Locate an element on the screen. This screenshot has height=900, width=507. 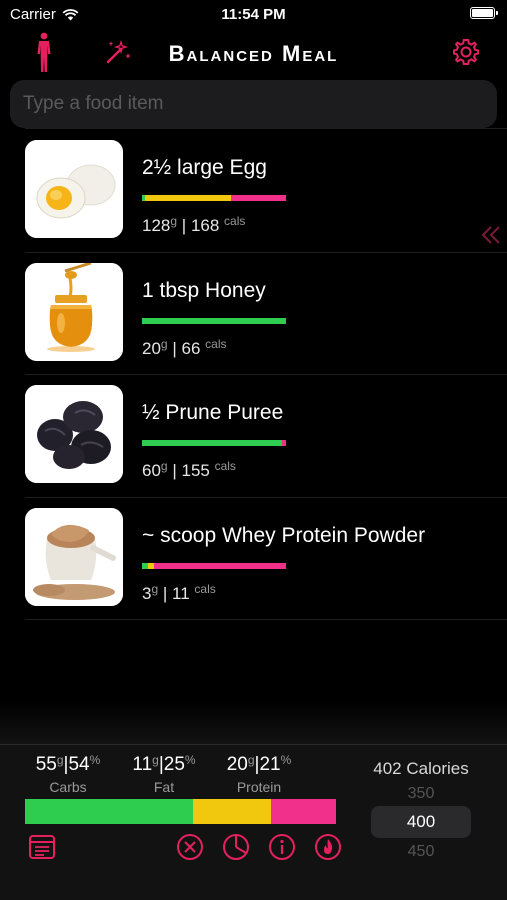
food-row-whey: ~ scoop Whey Protein Powder 3g | 11 cals is located at coordinates (266, 559).